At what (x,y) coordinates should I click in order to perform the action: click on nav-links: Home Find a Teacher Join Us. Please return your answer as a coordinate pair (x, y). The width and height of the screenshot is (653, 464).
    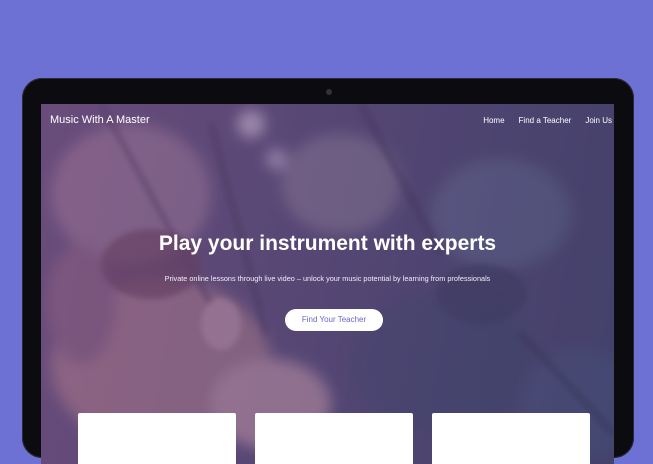
    Looking at the image, I should click on (547, 120).